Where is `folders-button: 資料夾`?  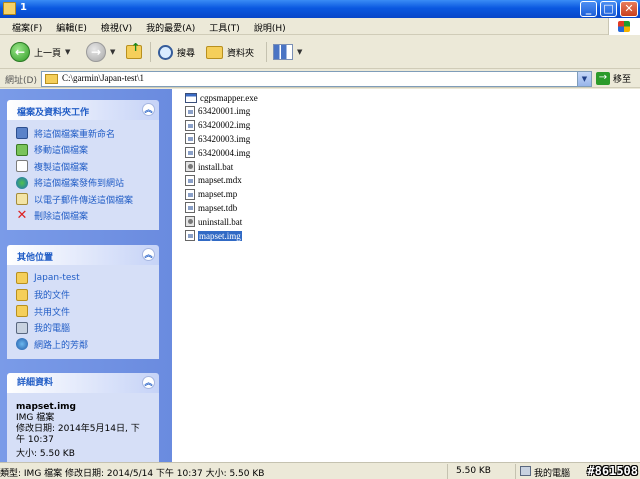 folders-button: 資料夾 is located at coordinates (230, 52).